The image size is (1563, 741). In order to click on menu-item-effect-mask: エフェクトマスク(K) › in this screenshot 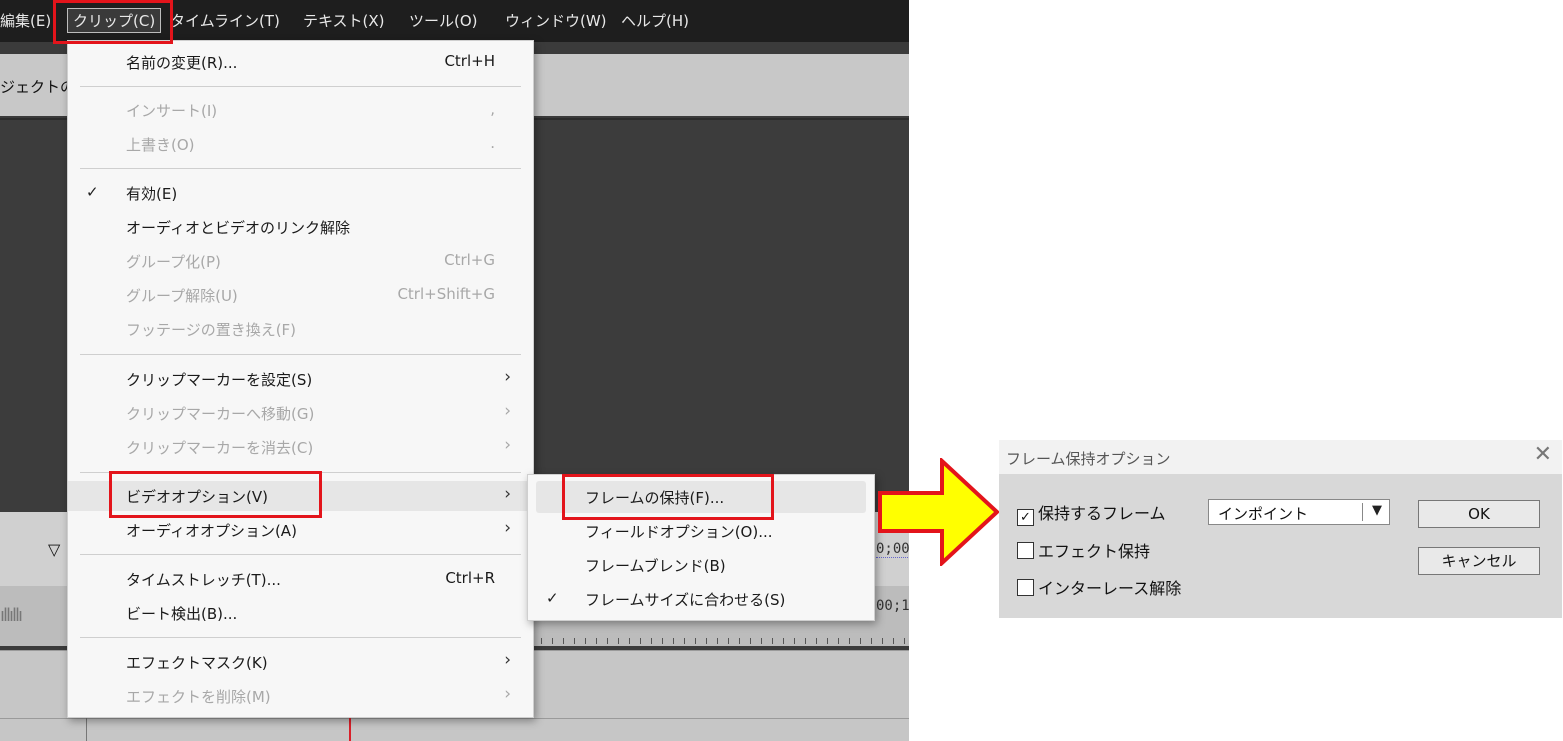, I will do `click(300, 662)`.